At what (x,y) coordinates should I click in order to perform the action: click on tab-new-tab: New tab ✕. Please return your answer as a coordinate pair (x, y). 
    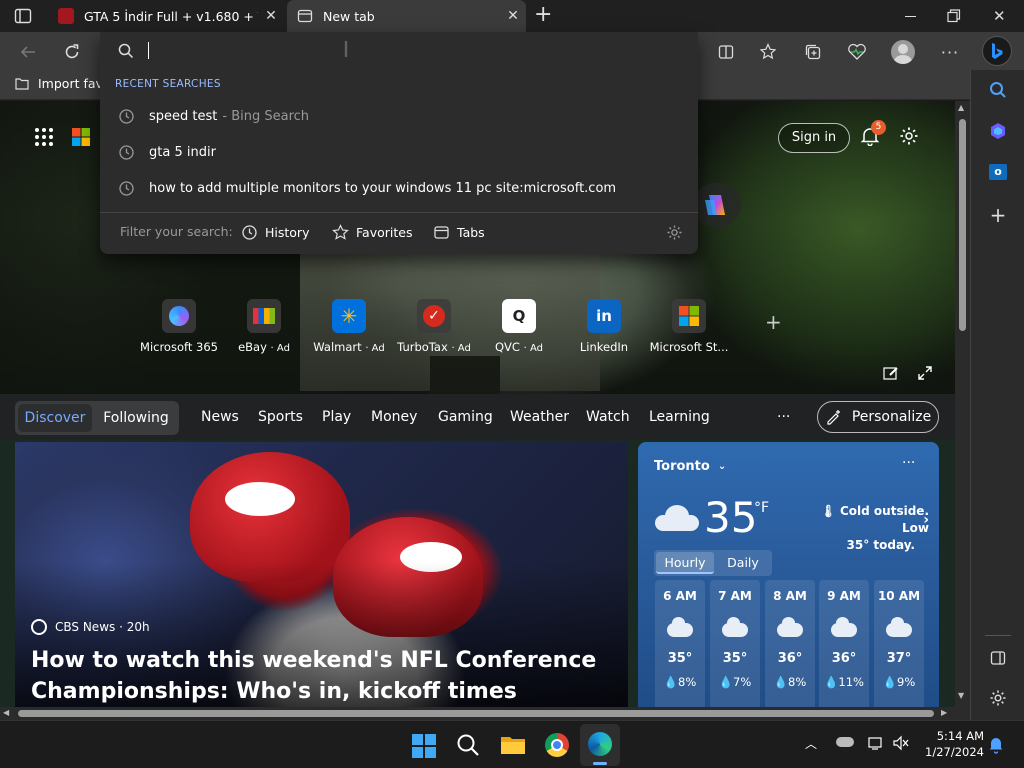
    Looking at the image, I should click on (406, 16).